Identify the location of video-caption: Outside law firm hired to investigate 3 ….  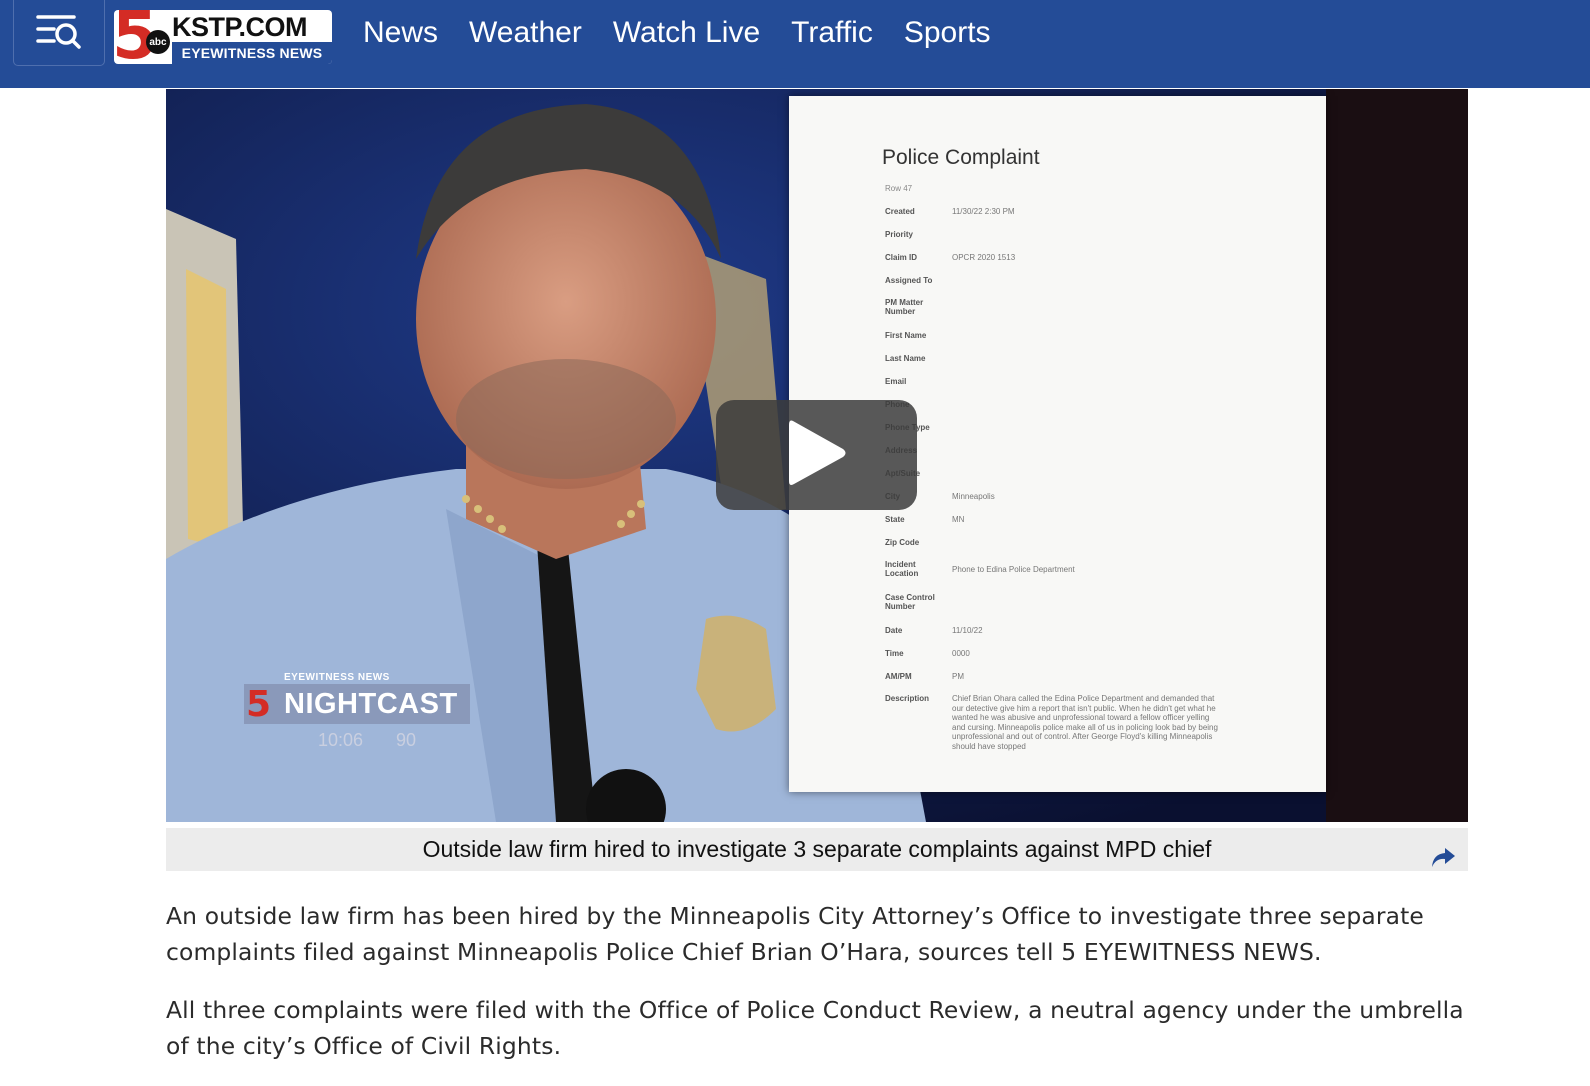
(817, 849).